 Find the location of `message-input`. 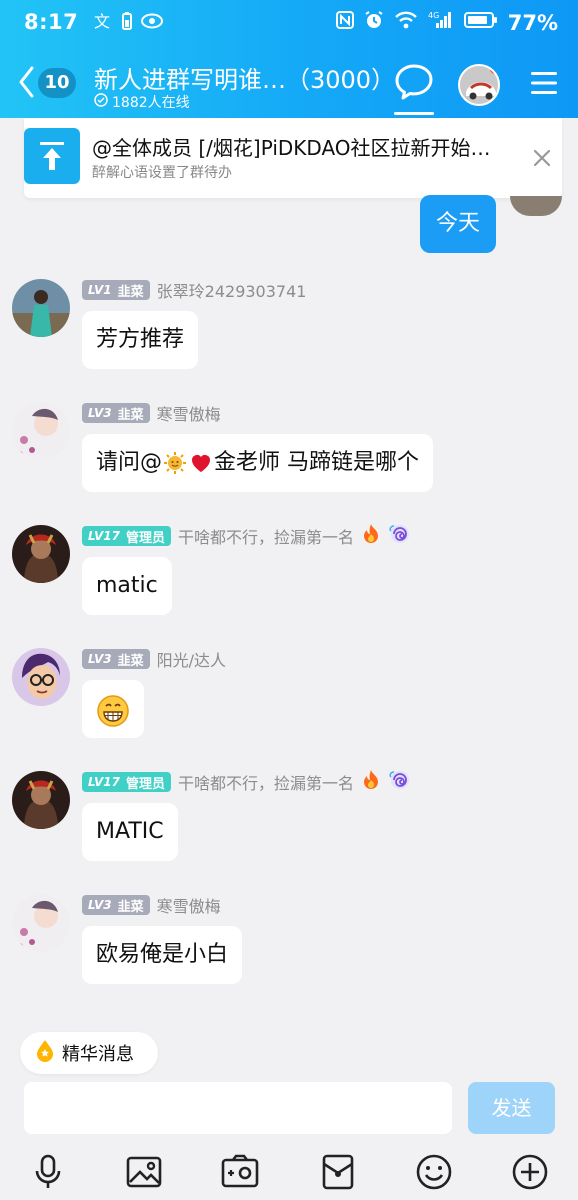

message-input is located at coordinates (238, 1108).